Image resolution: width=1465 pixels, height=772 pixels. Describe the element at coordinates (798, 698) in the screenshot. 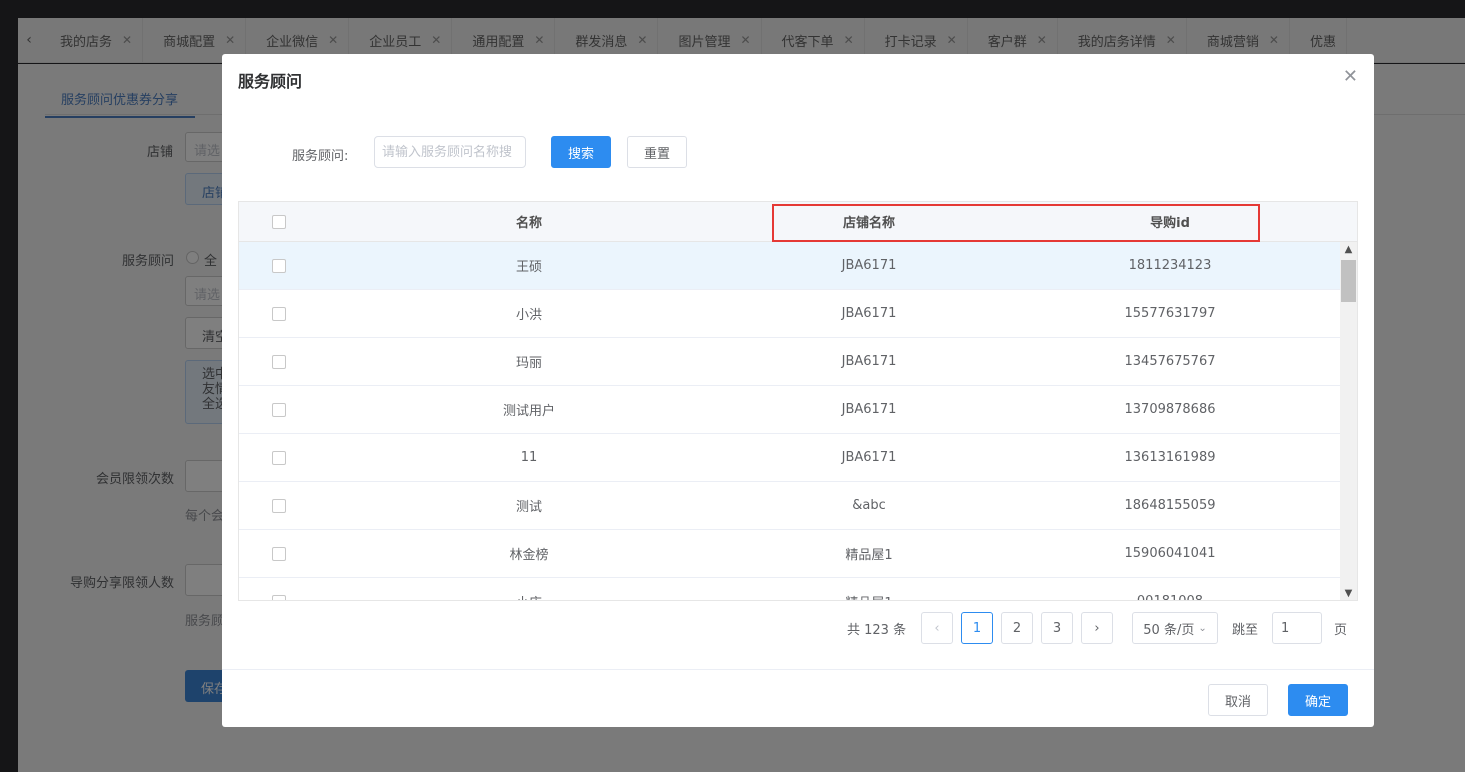

I see `dialog-footer: 取消 确定` at that location.